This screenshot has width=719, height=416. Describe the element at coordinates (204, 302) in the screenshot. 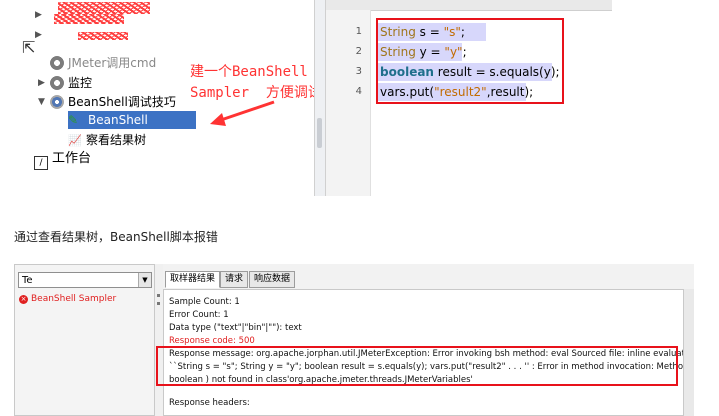

I see `result-line: Sample Count: 1` at that location.